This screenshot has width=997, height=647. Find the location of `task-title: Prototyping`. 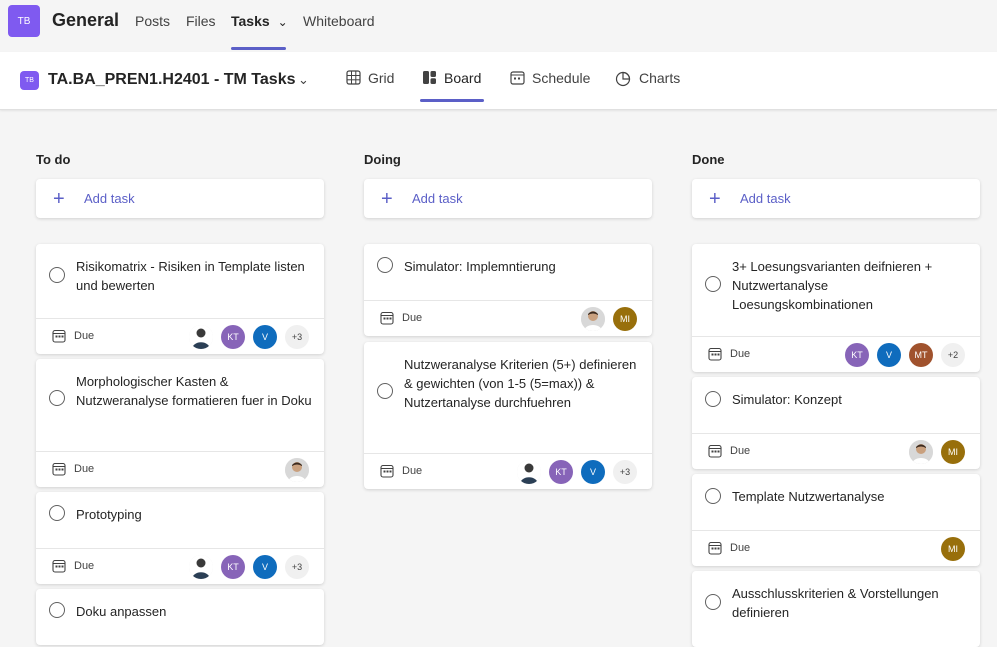

task-title: Prototyping is located at coordinates (109, 514).